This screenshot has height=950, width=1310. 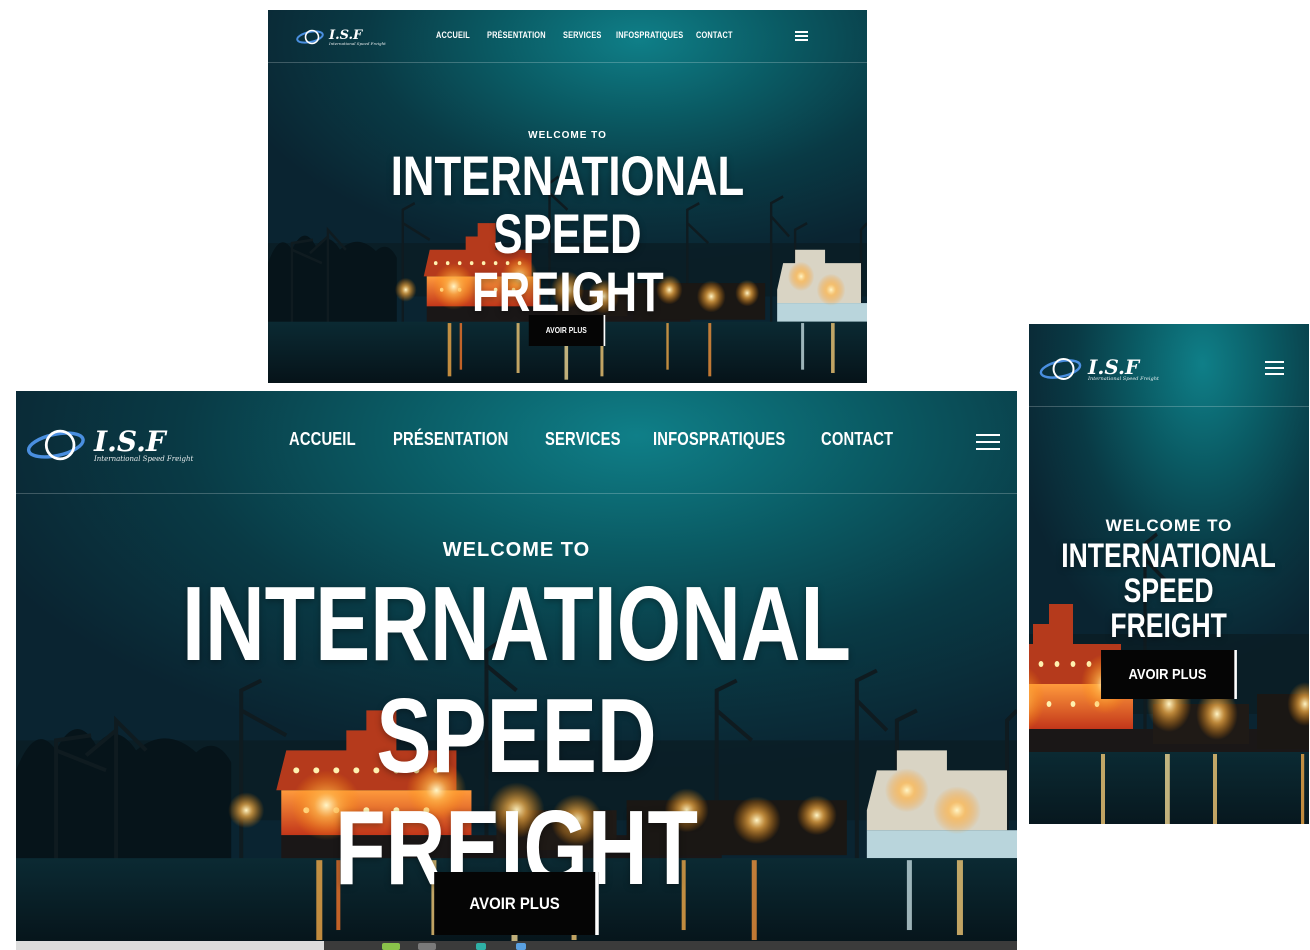 I want to click on os-taskbar, so click(x=516, y=945).